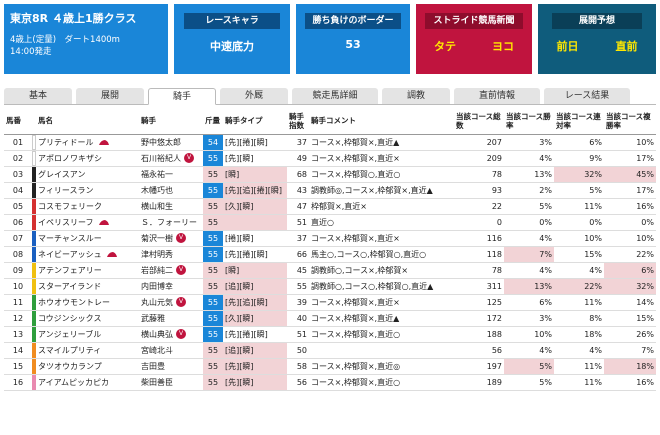 This screenshot has width=660, height=435. What do you see at coordinates (73, 18) in the screenshot?
I see `race-title: 東京8R ４歳上1勝クラス` at bounding box center [73, 18].